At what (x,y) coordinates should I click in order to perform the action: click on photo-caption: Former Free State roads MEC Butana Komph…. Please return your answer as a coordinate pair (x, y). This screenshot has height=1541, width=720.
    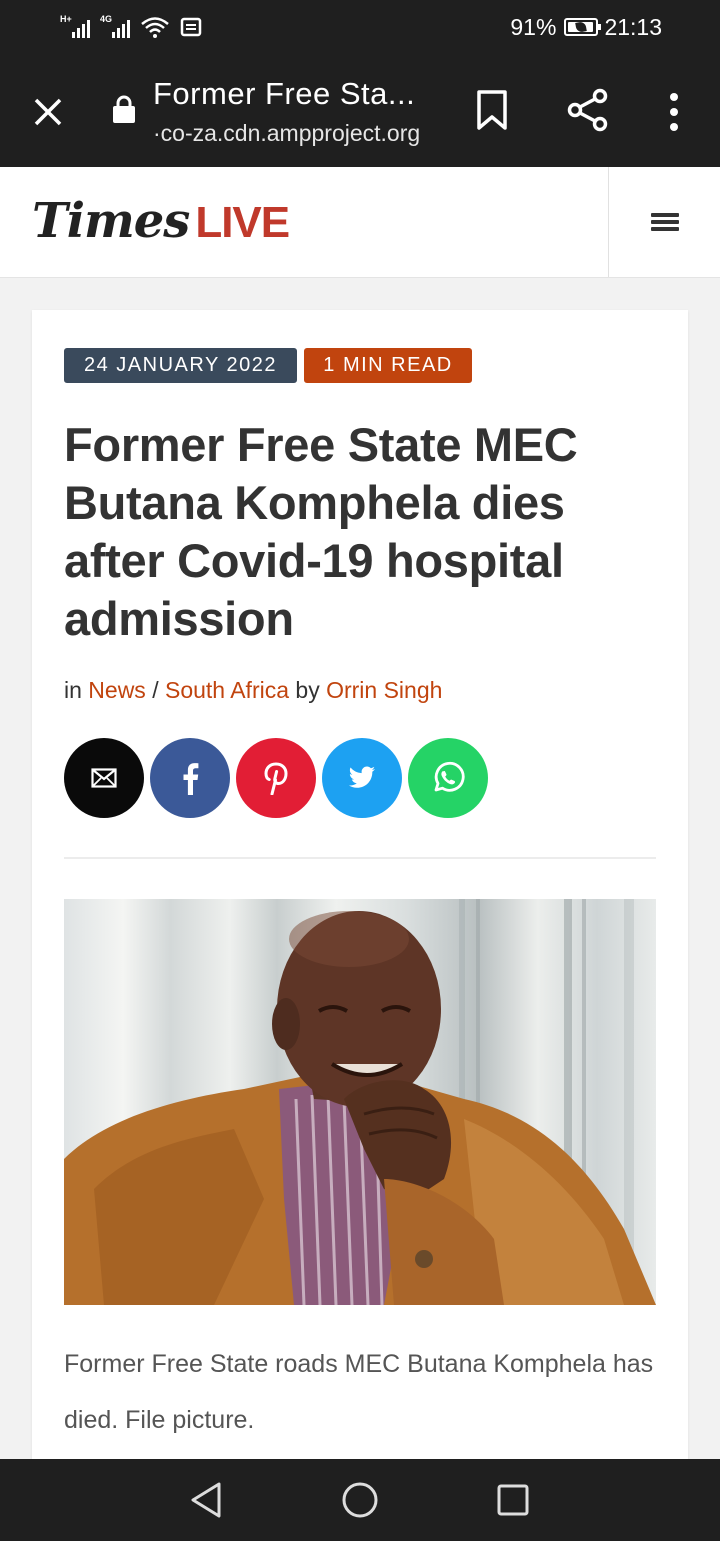
    Looking at the image, I should click on (359, 1392).